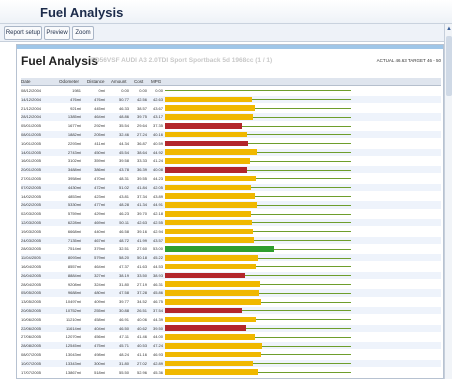 This screenshot has height=379, width=452. Describe the element at coordinates (99, 258) in the screenshot. I see `distance-cell: 579mi` at that location.